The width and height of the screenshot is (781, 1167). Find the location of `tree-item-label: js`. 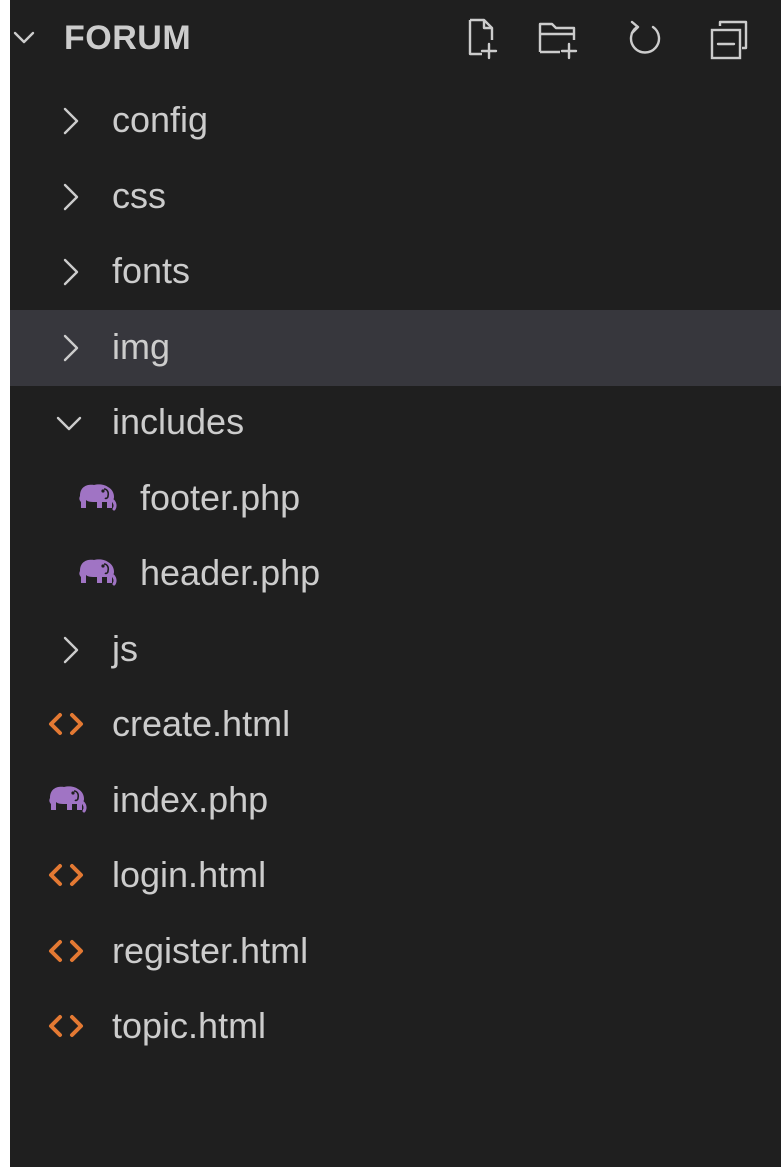

tree-item-label: js is located at coordinates (125, 648).